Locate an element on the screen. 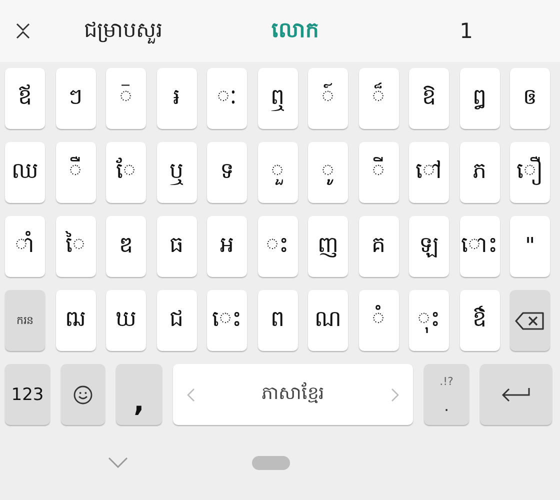 Image resolution: width=560 pixels, height=500 pixels. key: ឪ is located at coordinates (25, 98).